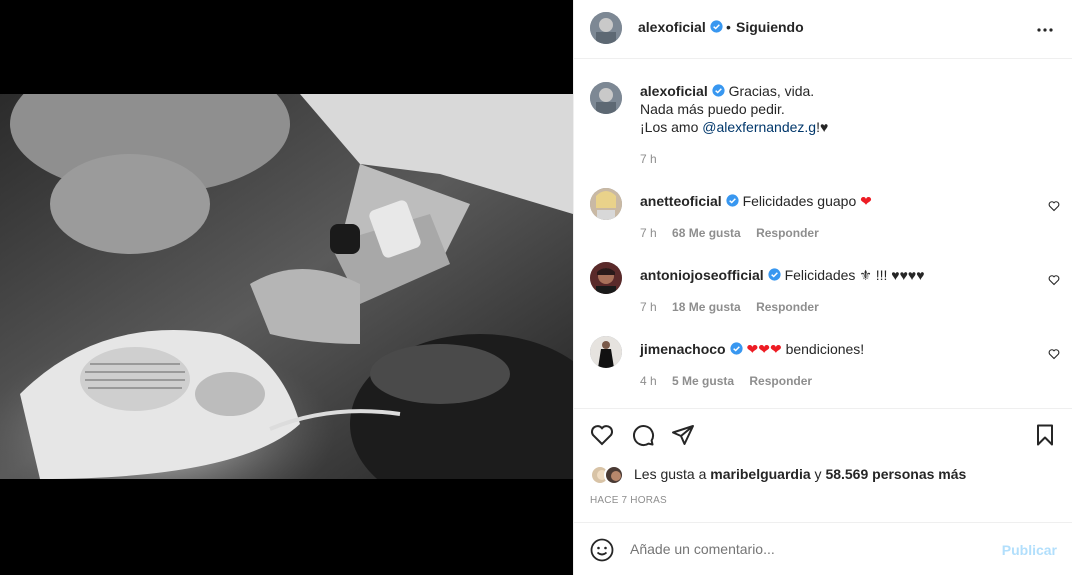 The width and height of the screenshot is (1072, 575). I want to click on publish-button: Publicar, so click(1029, 550).